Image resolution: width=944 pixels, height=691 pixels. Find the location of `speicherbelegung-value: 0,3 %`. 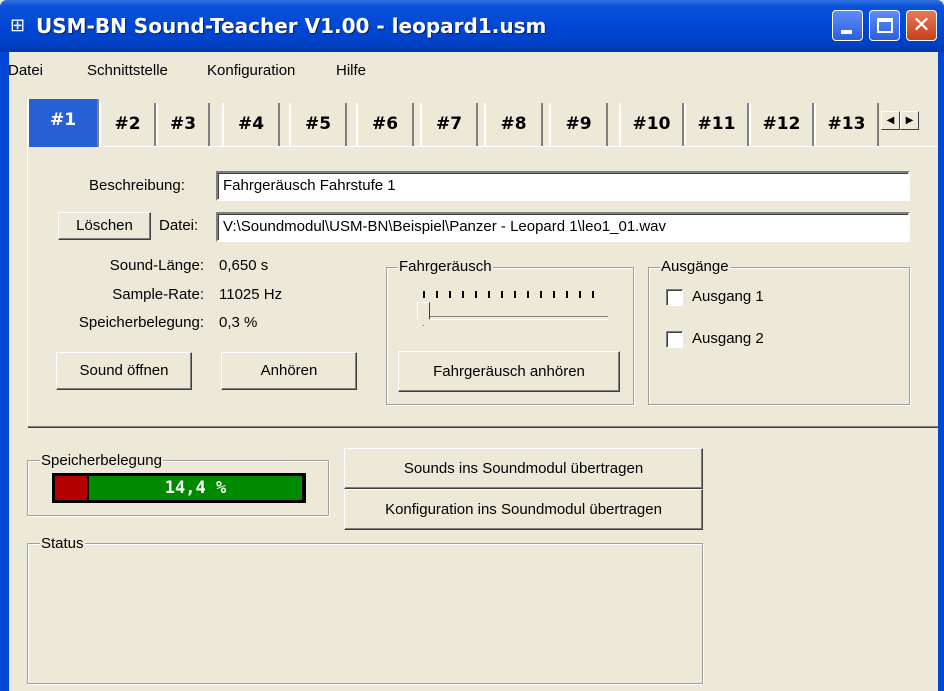

speicherbelegung-value: 0,3 % is located at coordinates (238, 322).